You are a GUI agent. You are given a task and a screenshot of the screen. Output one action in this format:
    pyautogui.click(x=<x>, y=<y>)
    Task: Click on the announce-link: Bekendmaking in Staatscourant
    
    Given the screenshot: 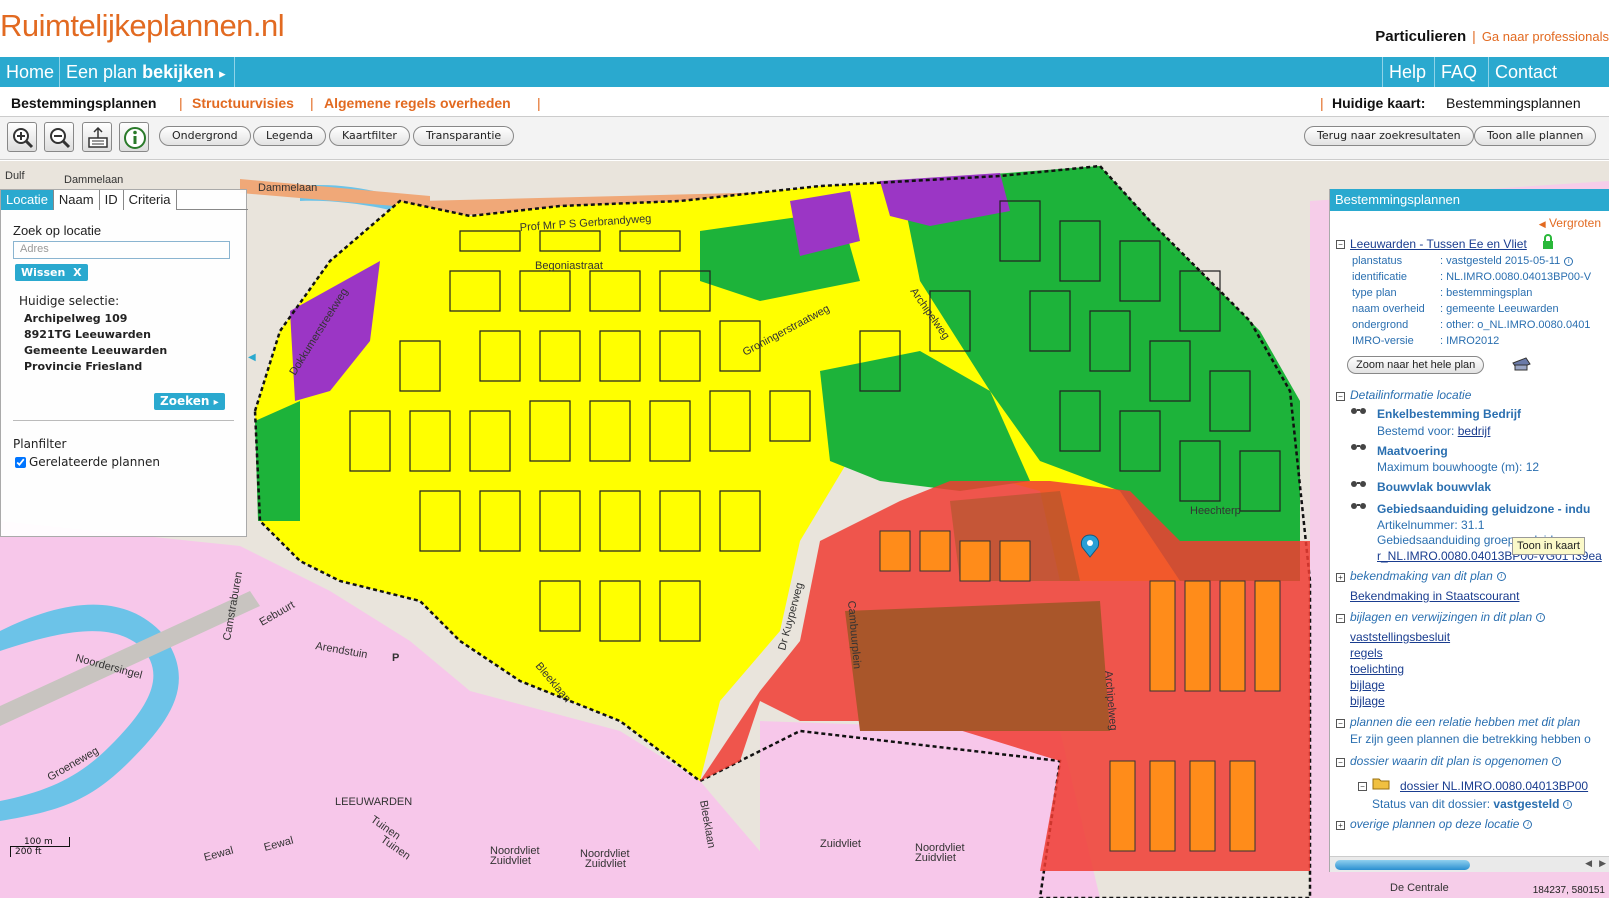 What is the action you would take?
    pyautogui.click(x=1434, y=596)
    